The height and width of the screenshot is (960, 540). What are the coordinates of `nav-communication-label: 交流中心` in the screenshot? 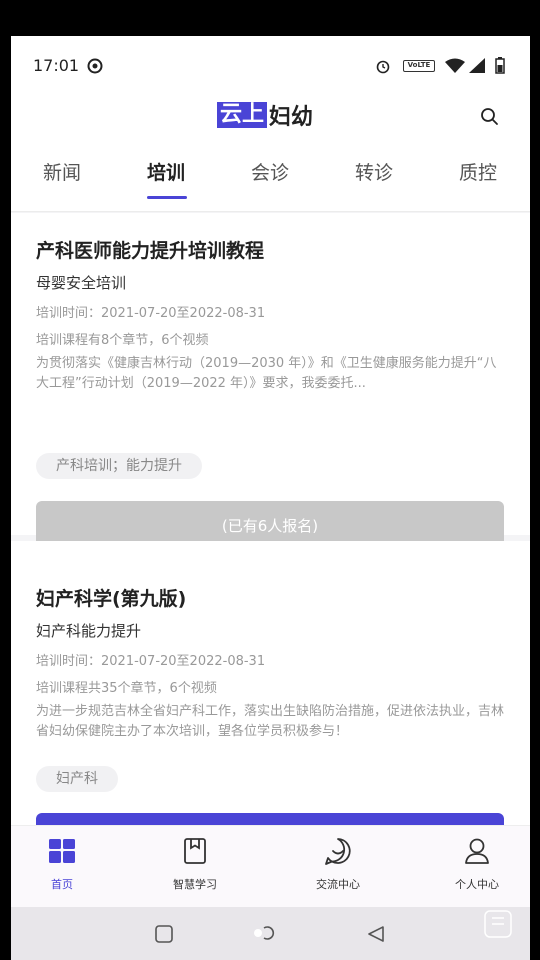 It's located at (338, 884).